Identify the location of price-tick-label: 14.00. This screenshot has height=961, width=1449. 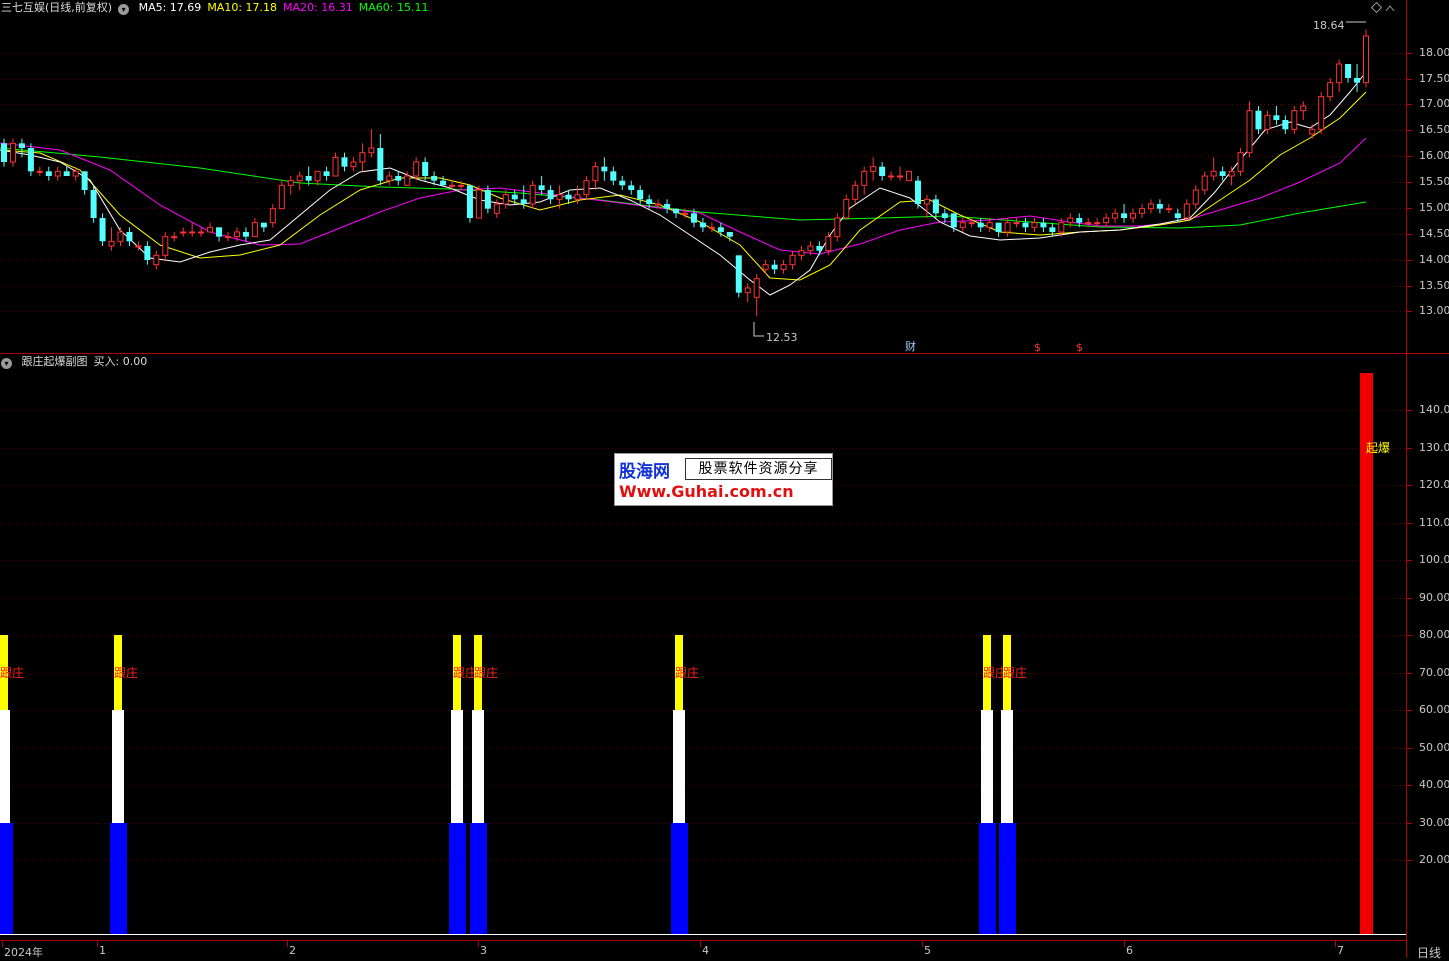
(1434, 259).